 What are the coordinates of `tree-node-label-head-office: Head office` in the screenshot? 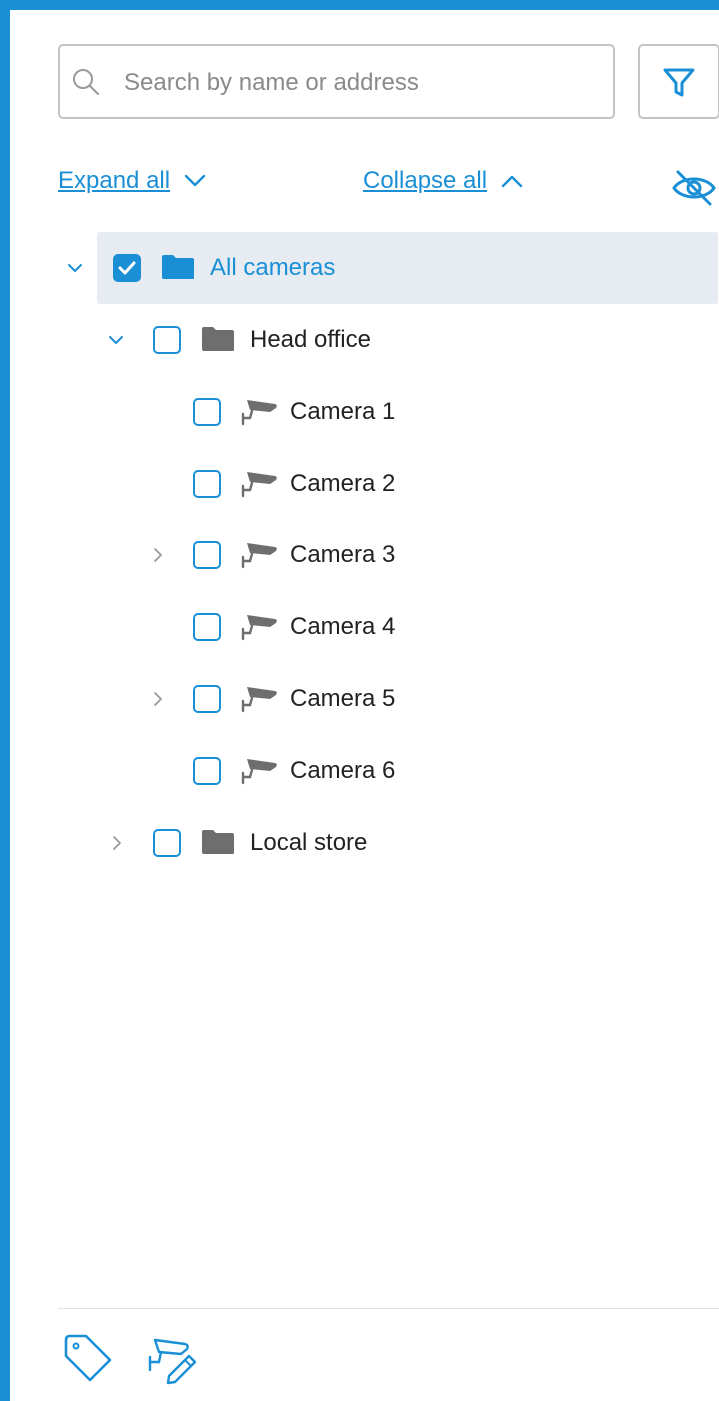 It's located at (310, 340).